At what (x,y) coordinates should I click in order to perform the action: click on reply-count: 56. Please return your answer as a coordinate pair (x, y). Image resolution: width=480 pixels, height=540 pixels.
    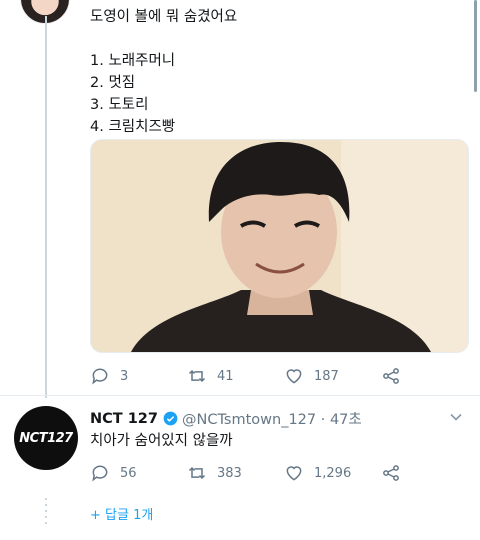
    Looking at the image, I should click on (128, 473).